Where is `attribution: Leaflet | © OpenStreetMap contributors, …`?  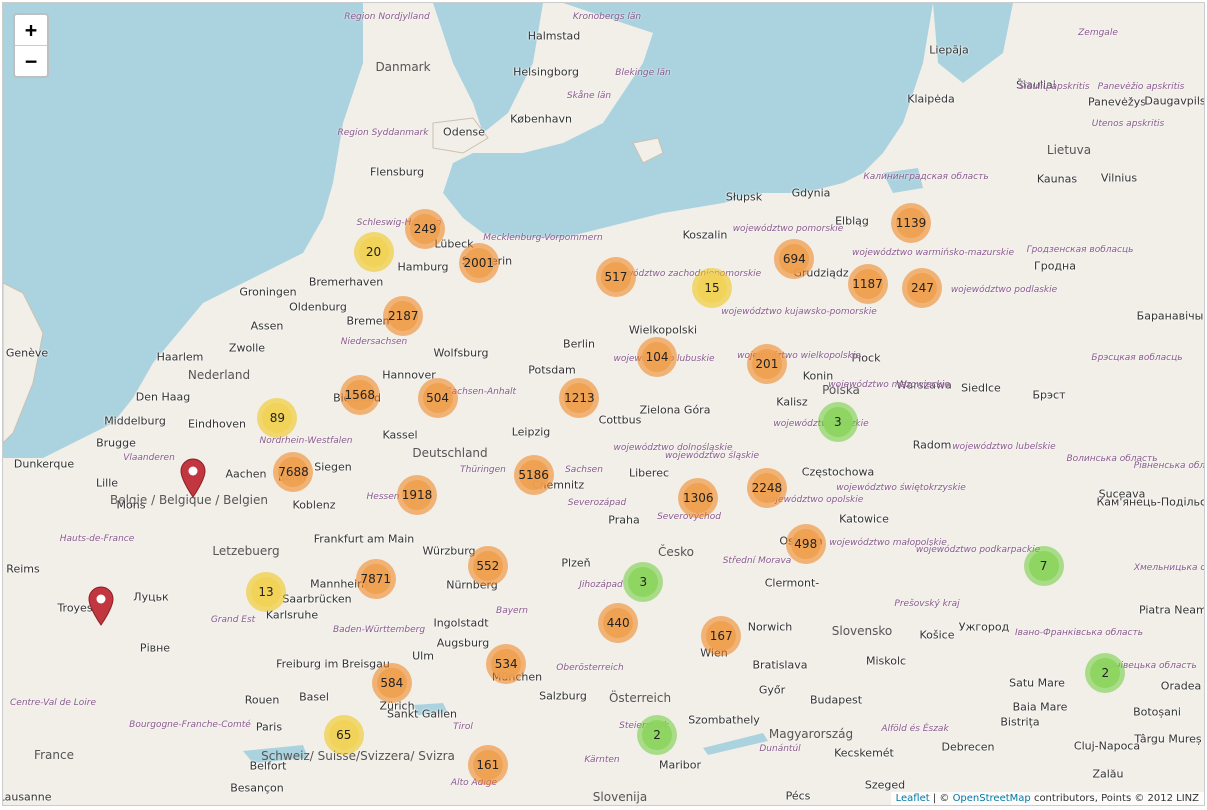 attribution: Leaflet | © OpenStreetMap contributors, … is located at coordinates (1047, 798).